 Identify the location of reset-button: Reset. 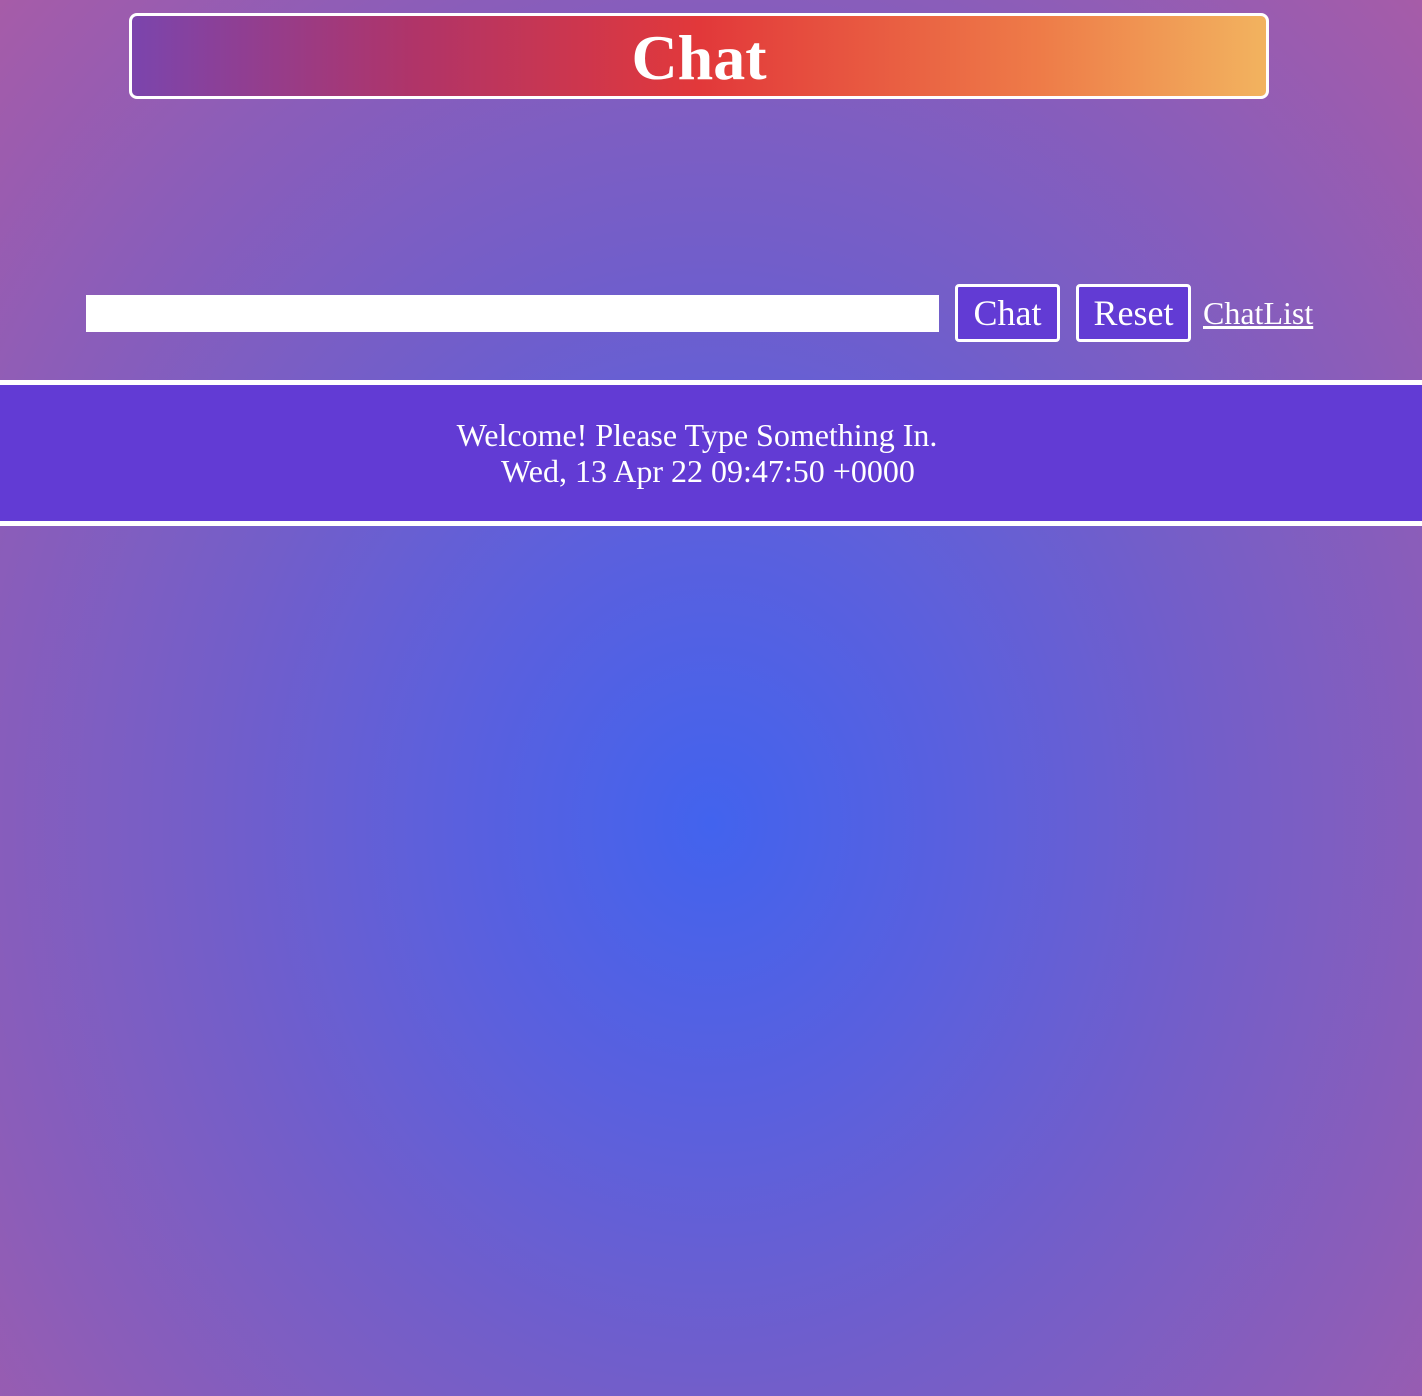
(1133, 313).